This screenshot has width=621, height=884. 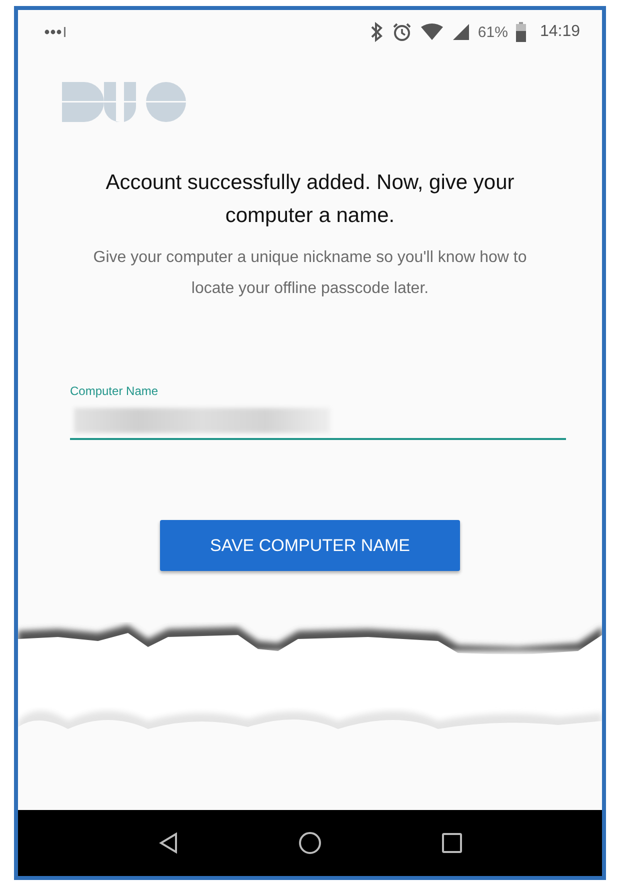 I want to click on field-label: Computer Name, so click(x=115, y=391).